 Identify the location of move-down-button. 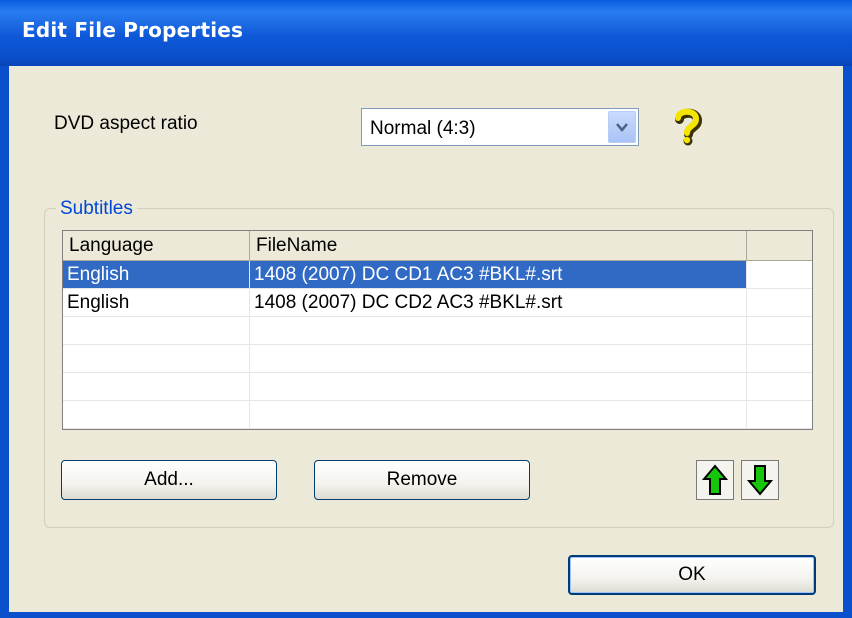
(760, 480).